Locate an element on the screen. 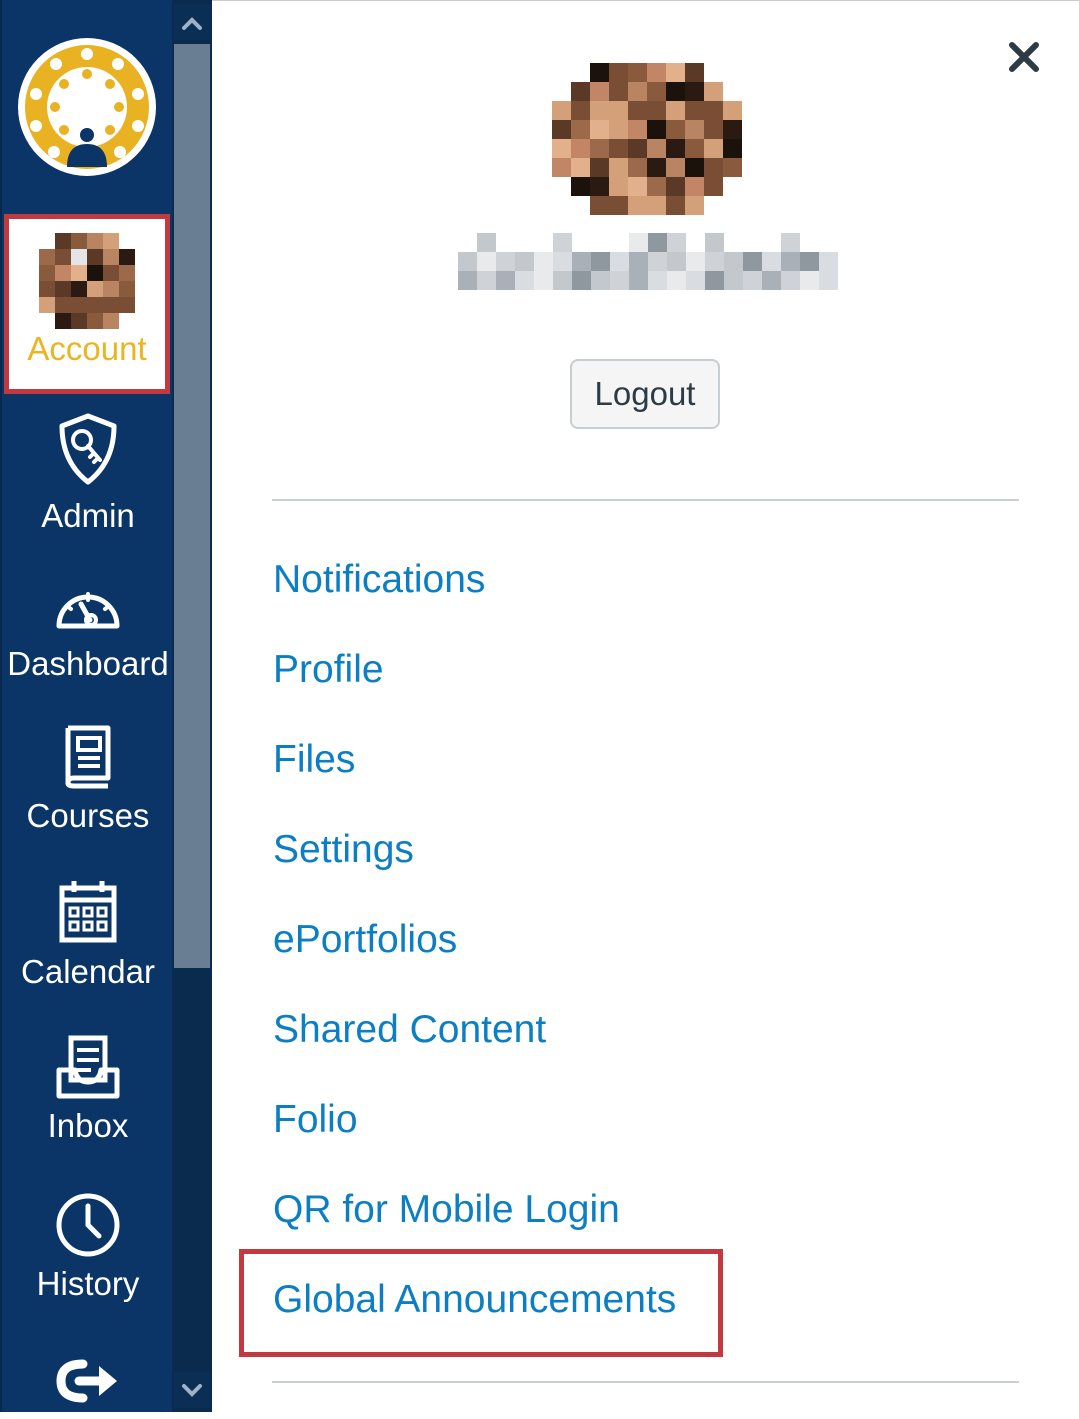  link-eportfolios: ePortfolios is located at coordinates (365, 940).